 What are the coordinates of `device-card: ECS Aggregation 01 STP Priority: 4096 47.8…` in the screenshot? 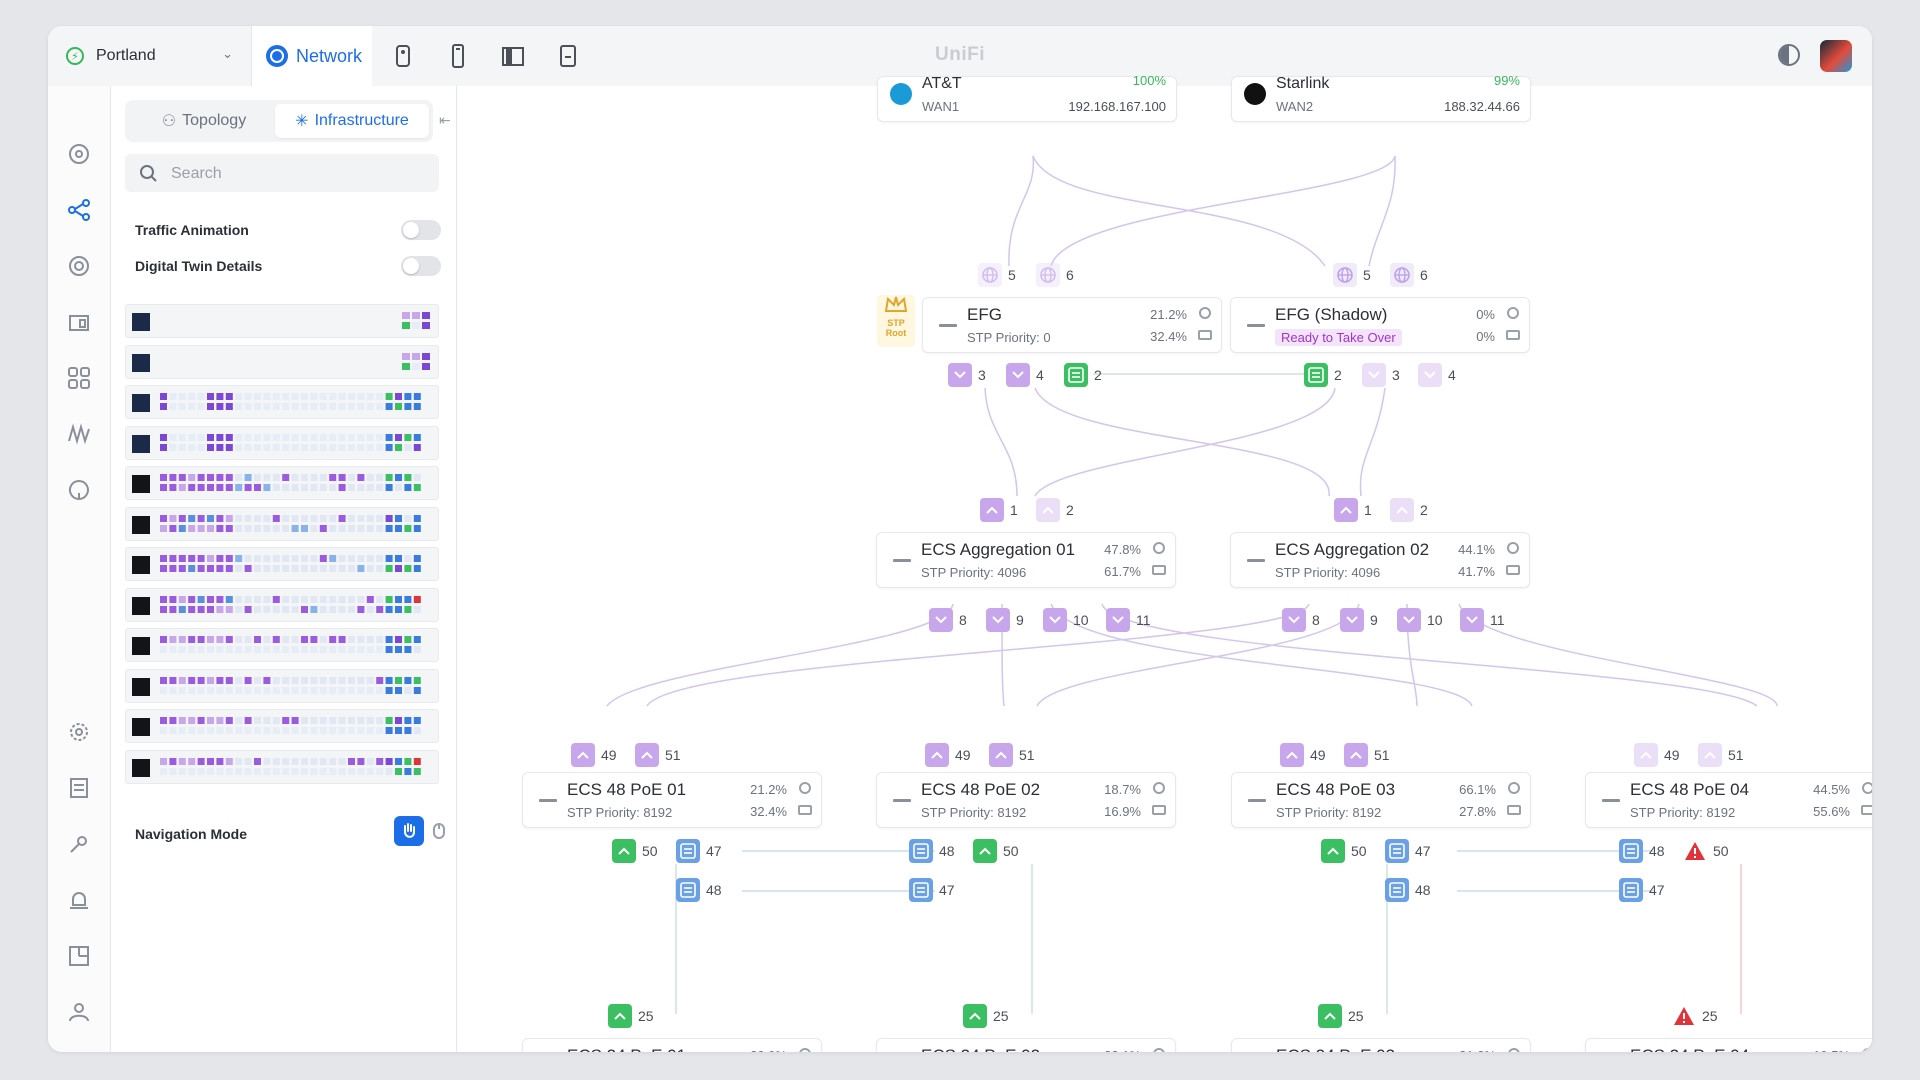 It's located at (1026, 560).